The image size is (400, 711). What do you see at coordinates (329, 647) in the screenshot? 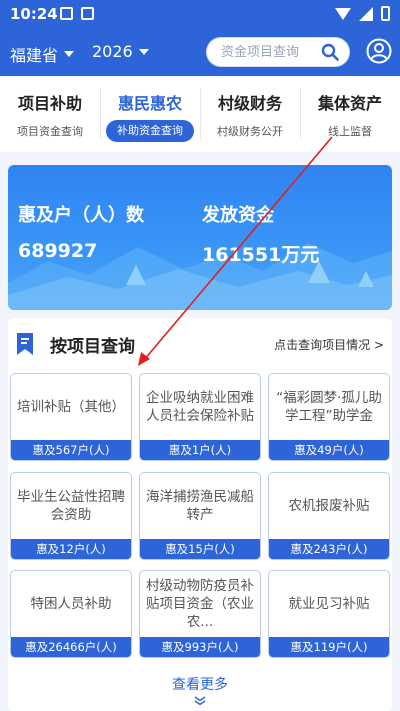
I see `card-count: 惠及119户(人)` at bounding box center [329, 647].